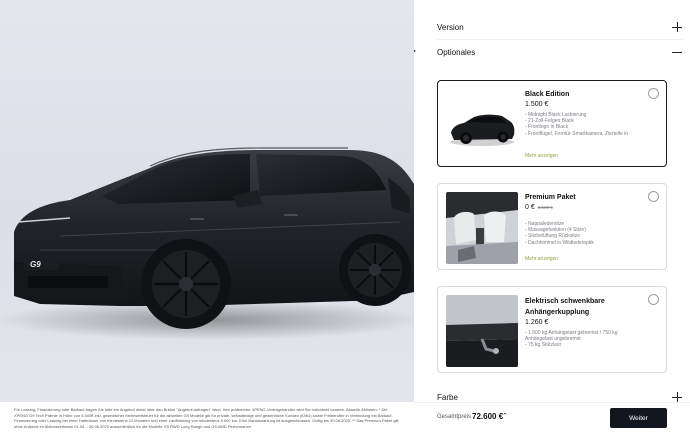 Image resolution: width=690 pixels, height=432 pixels. What do you see at coordinates (559, 242) in the screenshot?
I see `feature-line: - Dachhimmel in Wildlederoptik` at bounding box center [559, 242].